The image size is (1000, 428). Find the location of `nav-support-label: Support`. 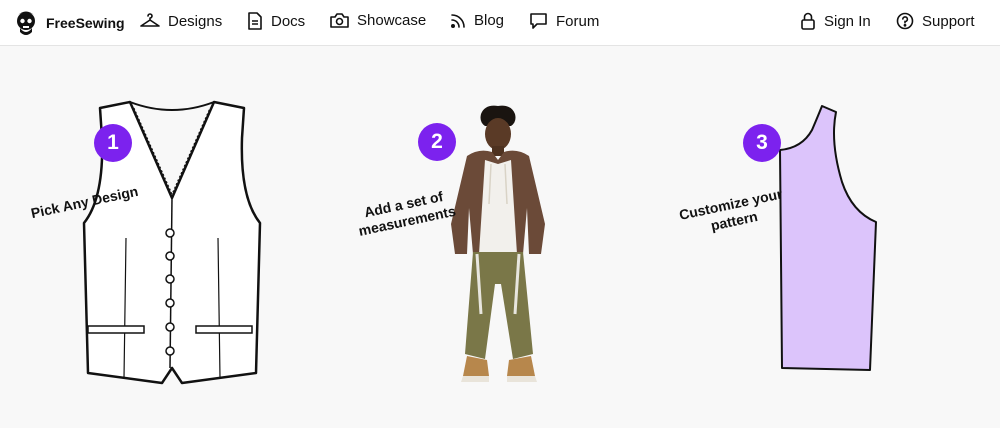

nav-support-label: Support is located at coordinates (948, 21).